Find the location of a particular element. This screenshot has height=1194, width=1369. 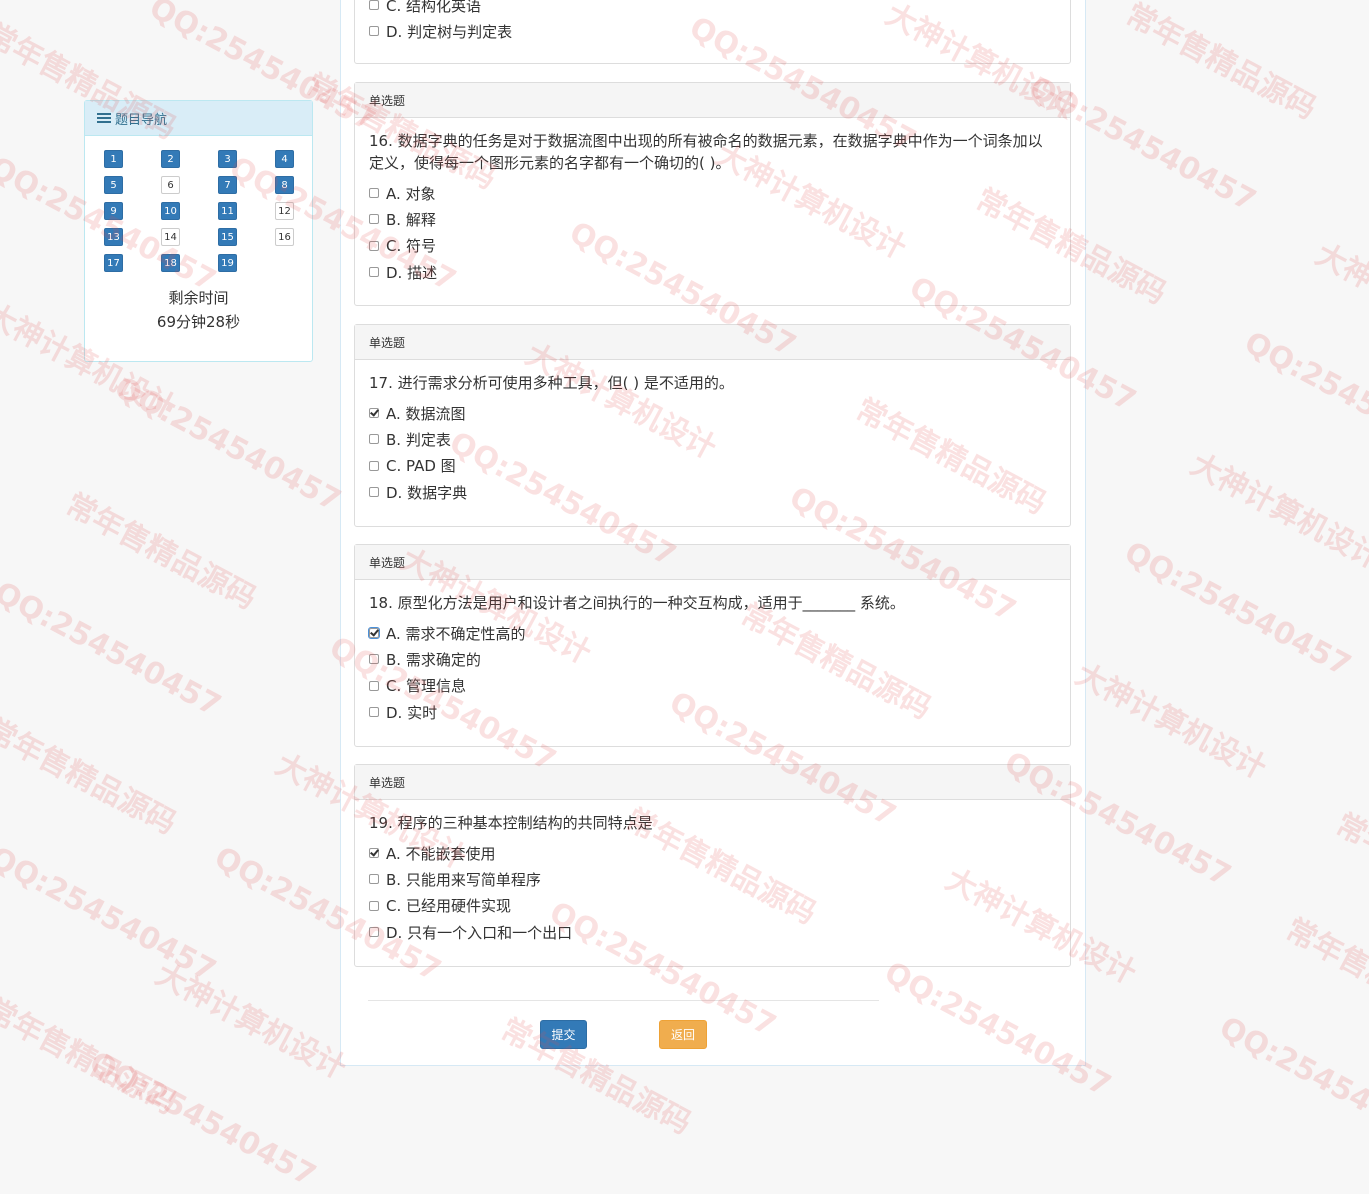

question-nav-button: 7 is located at coordinates (227, 185).